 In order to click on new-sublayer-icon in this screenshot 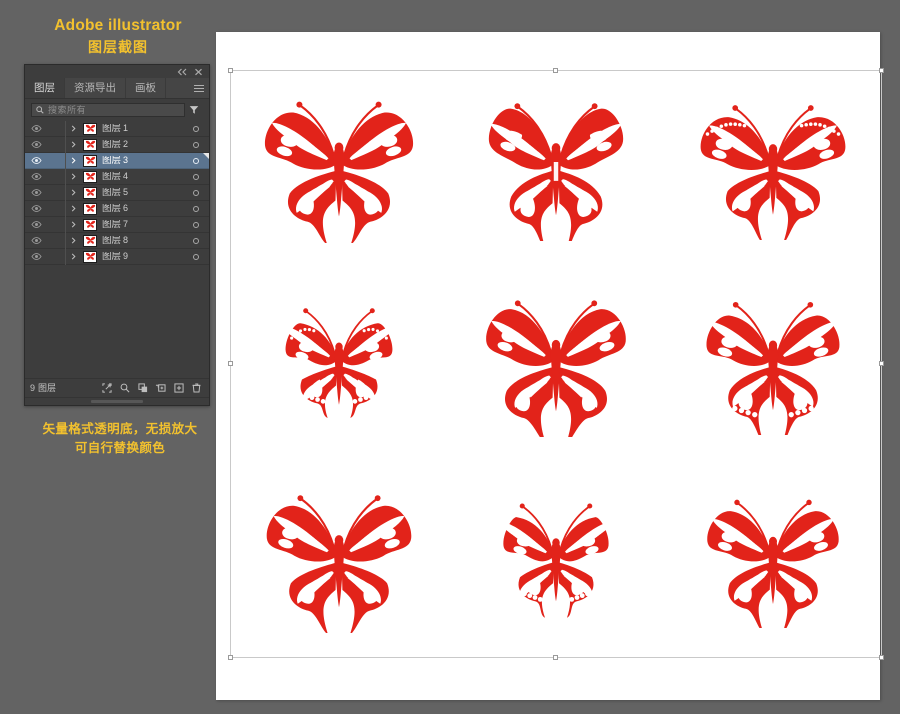, I will do `click(160, 388)`.